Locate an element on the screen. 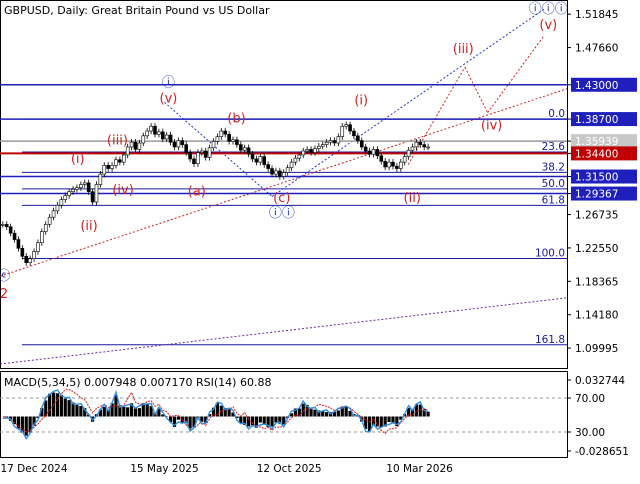 Image resolution: width=640 pixels, height=484 pixels. price-tag-label: 1.38700 is located at coordinates (596, 120).